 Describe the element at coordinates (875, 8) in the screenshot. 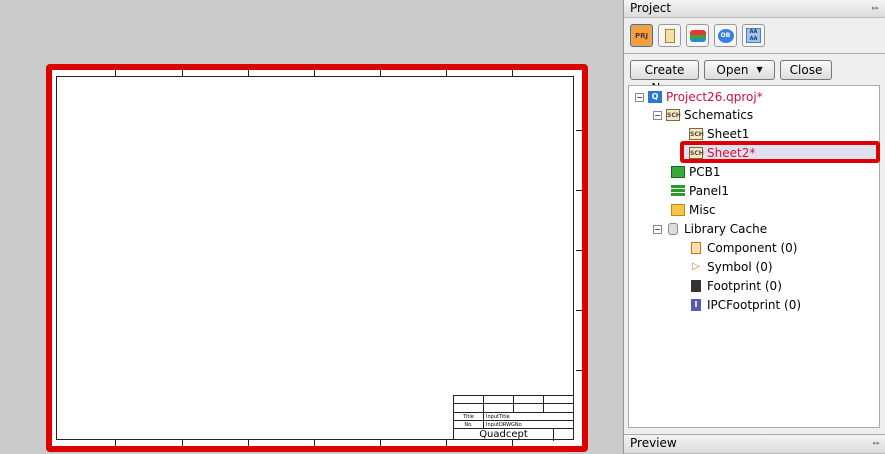

I see `collapse-icon: ▸▸` at that location.